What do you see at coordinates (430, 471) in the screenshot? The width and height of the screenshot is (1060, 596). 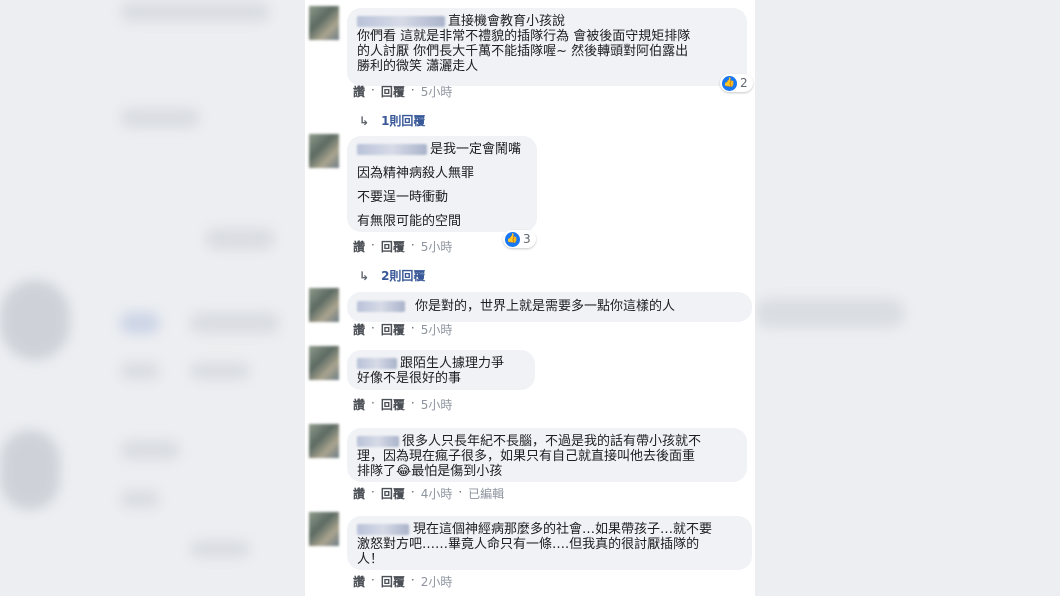 I see `comment-text-line: 排隊了😂最怕是傷到小孩` at bounding box center [430, 471].